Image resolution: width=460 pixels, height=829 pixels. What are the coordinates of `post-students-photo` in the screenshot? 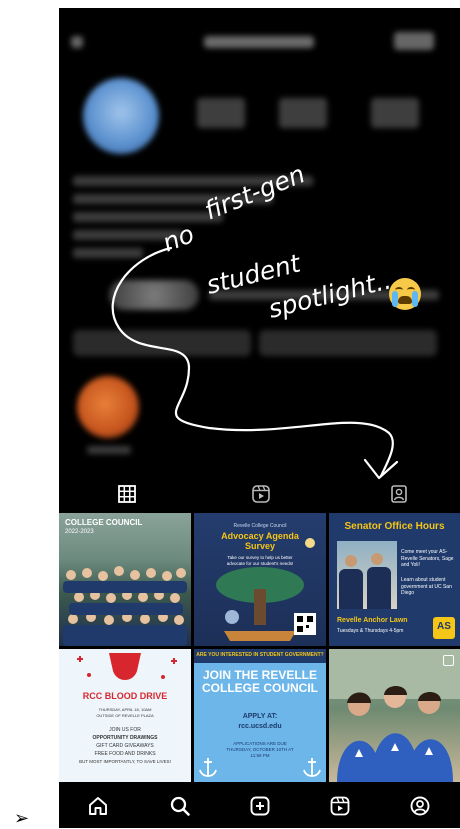 It's located at (394, 715).